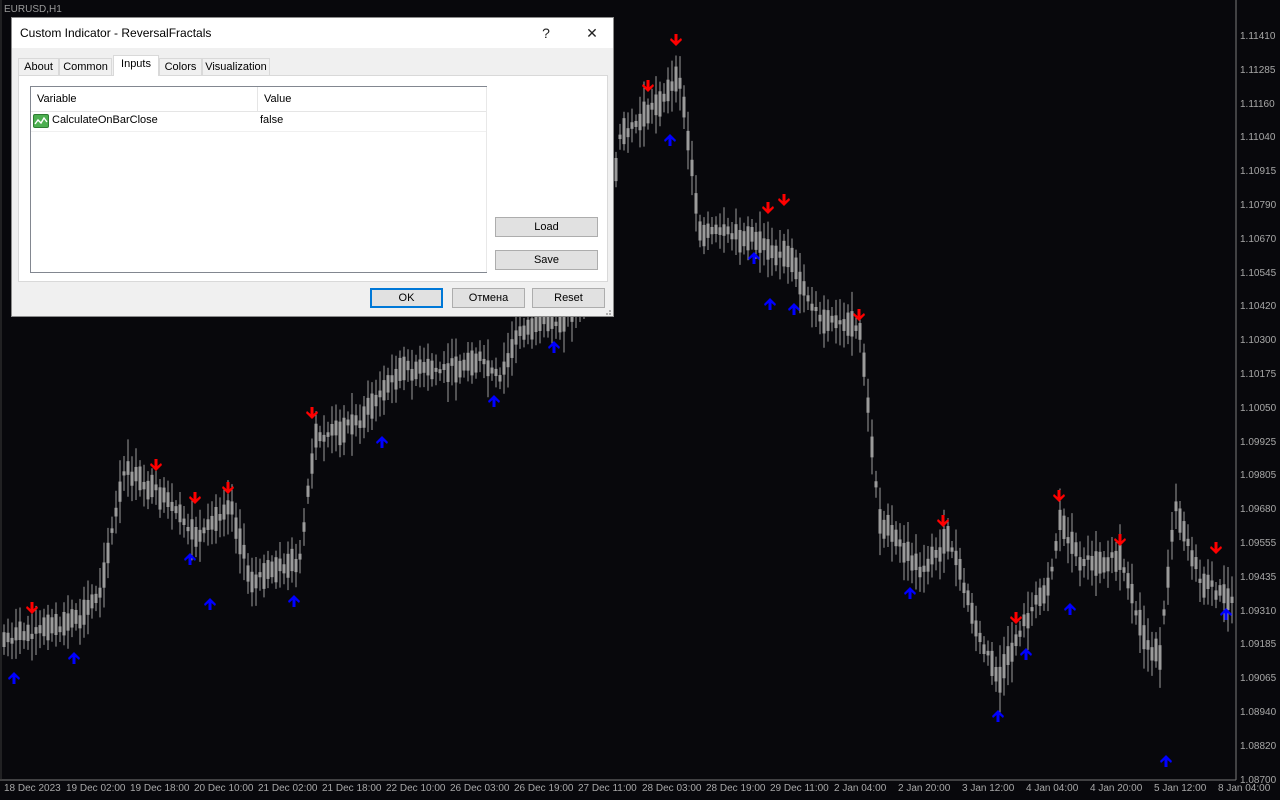 Image resolution: width=1280 pixels, height=800 pixels. I want to click on tab-inputs: Inputs, so click(136, 65).